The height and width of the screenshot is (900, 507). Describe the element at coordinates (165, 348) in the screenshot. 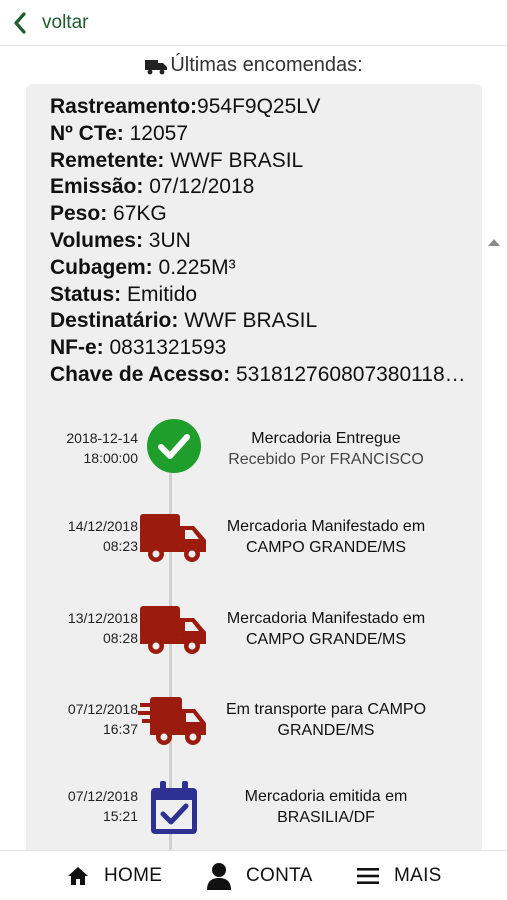

I see `detail-value: 0831321593` at that location.